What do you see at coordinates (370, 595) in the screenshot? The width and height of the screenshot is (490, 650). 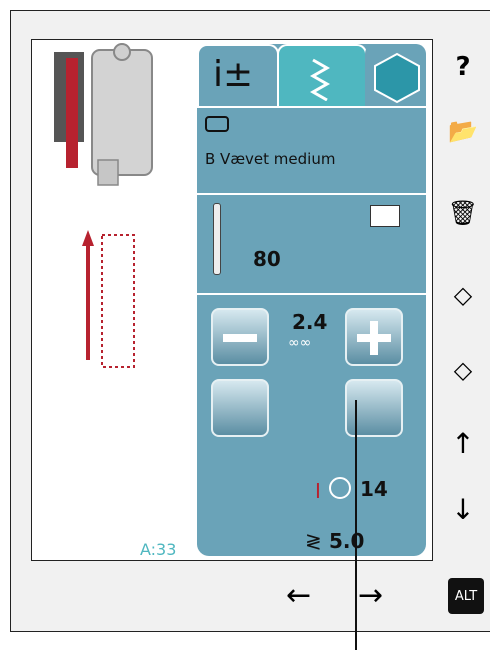 I see `right-arrow-button: →` at bounding box center [370, 595].